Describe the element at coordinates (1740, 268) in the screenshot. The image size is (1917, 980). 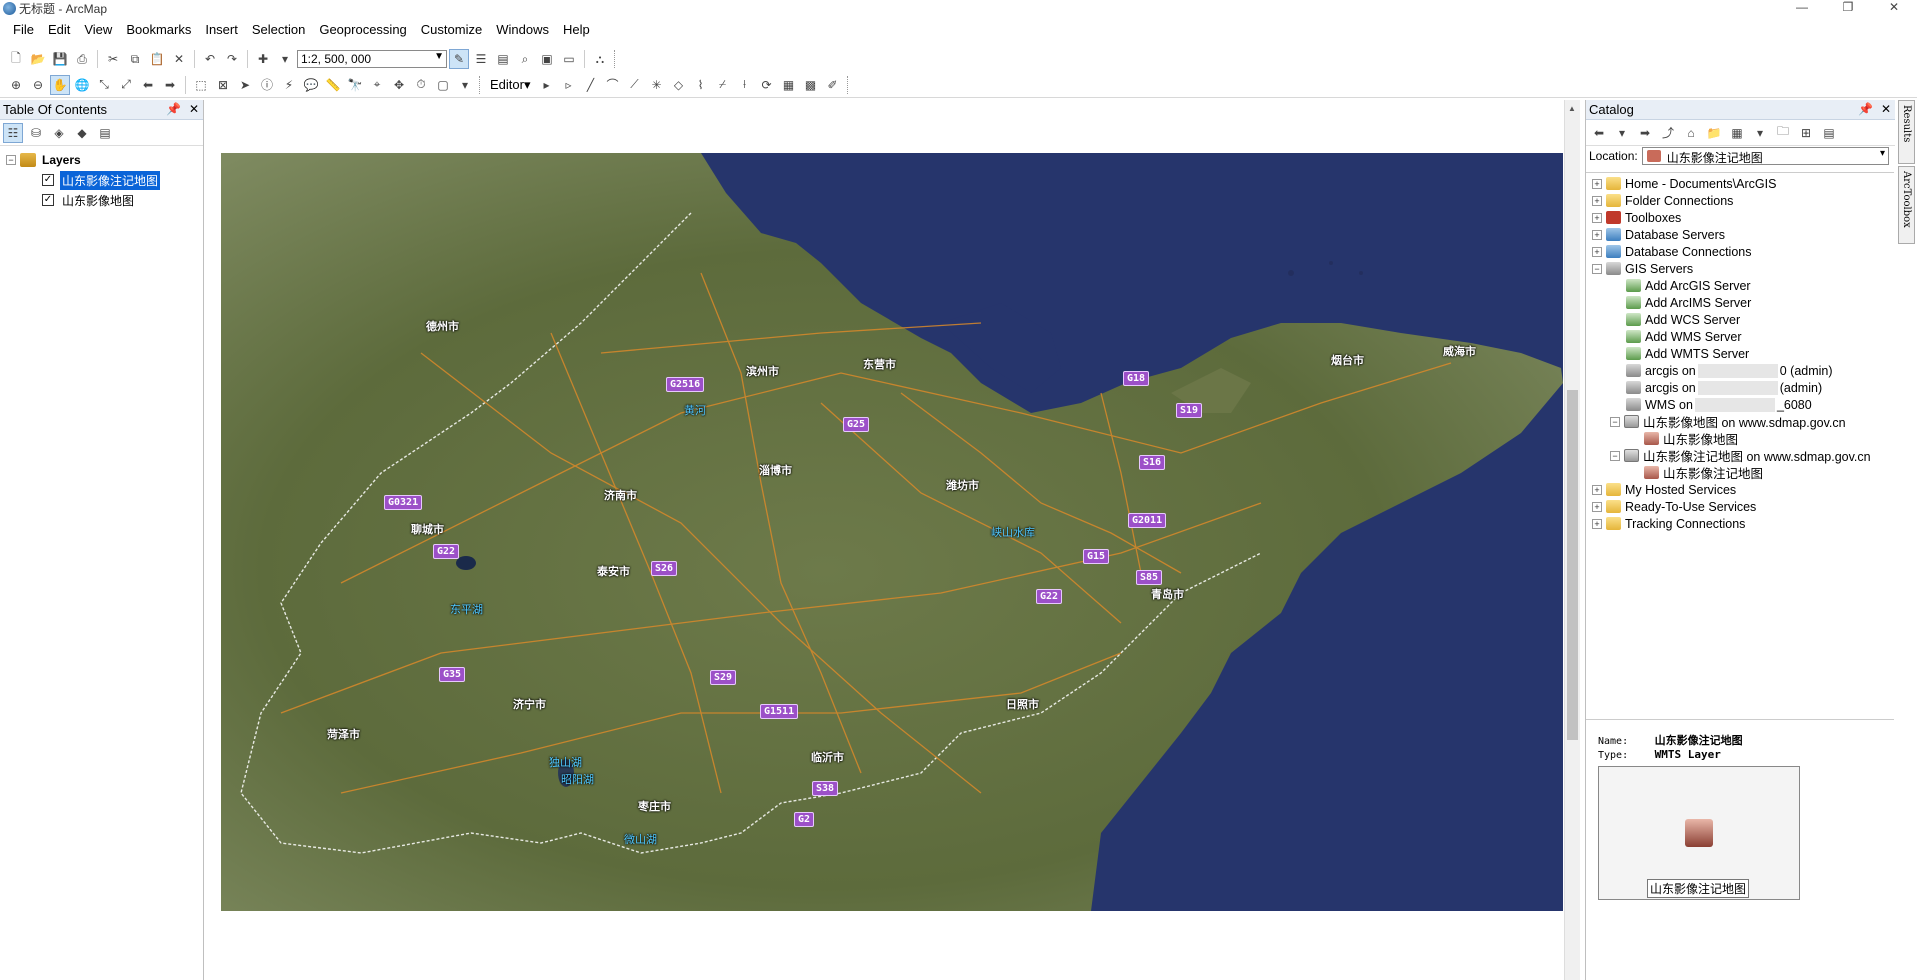
I see `tree-item-gis-servers: − GIS Servers` at that location.